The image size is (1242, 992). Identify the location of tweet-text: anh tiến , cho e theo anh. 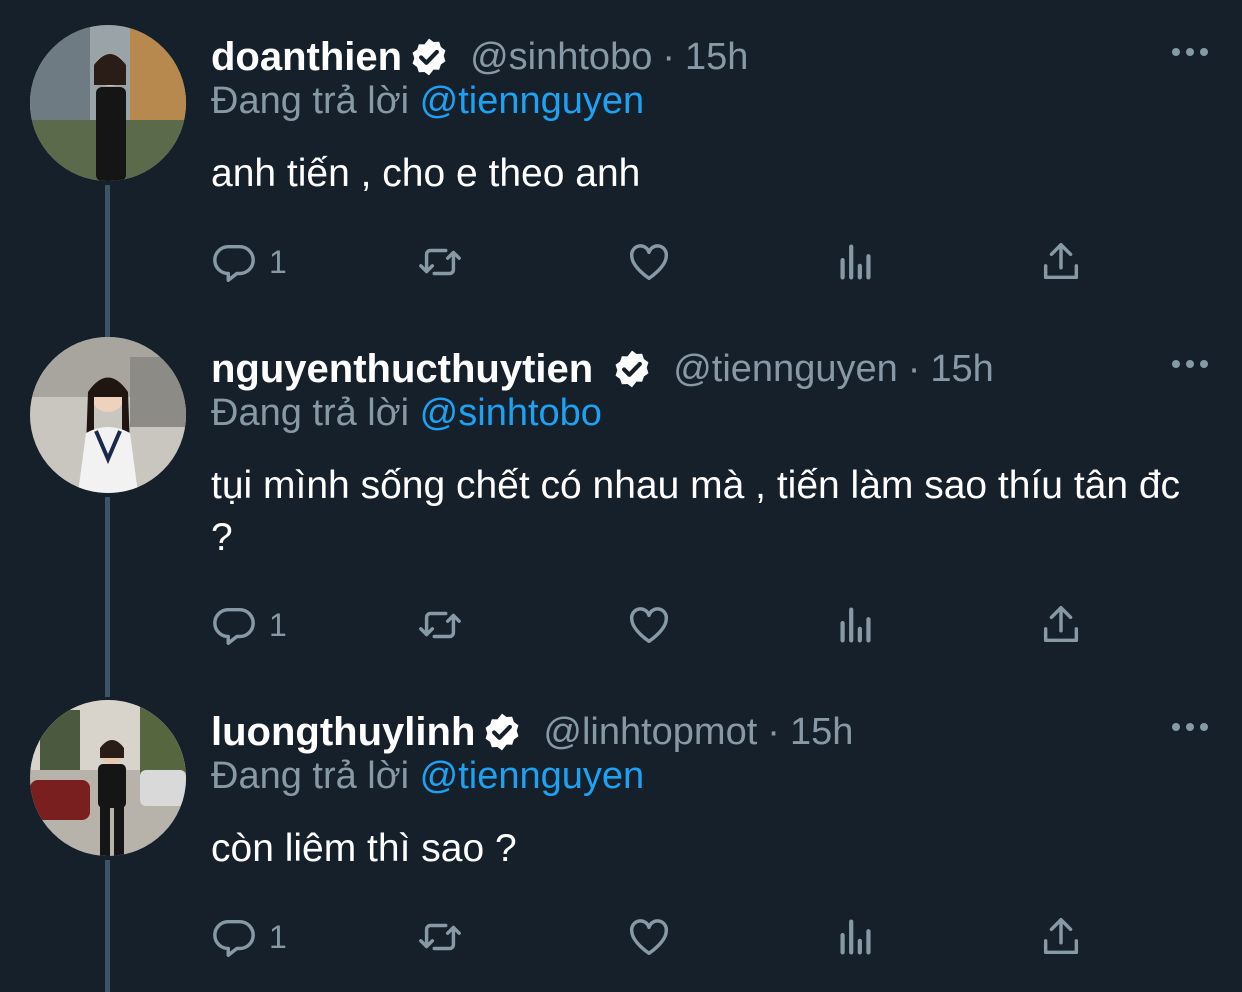
(426, 173).